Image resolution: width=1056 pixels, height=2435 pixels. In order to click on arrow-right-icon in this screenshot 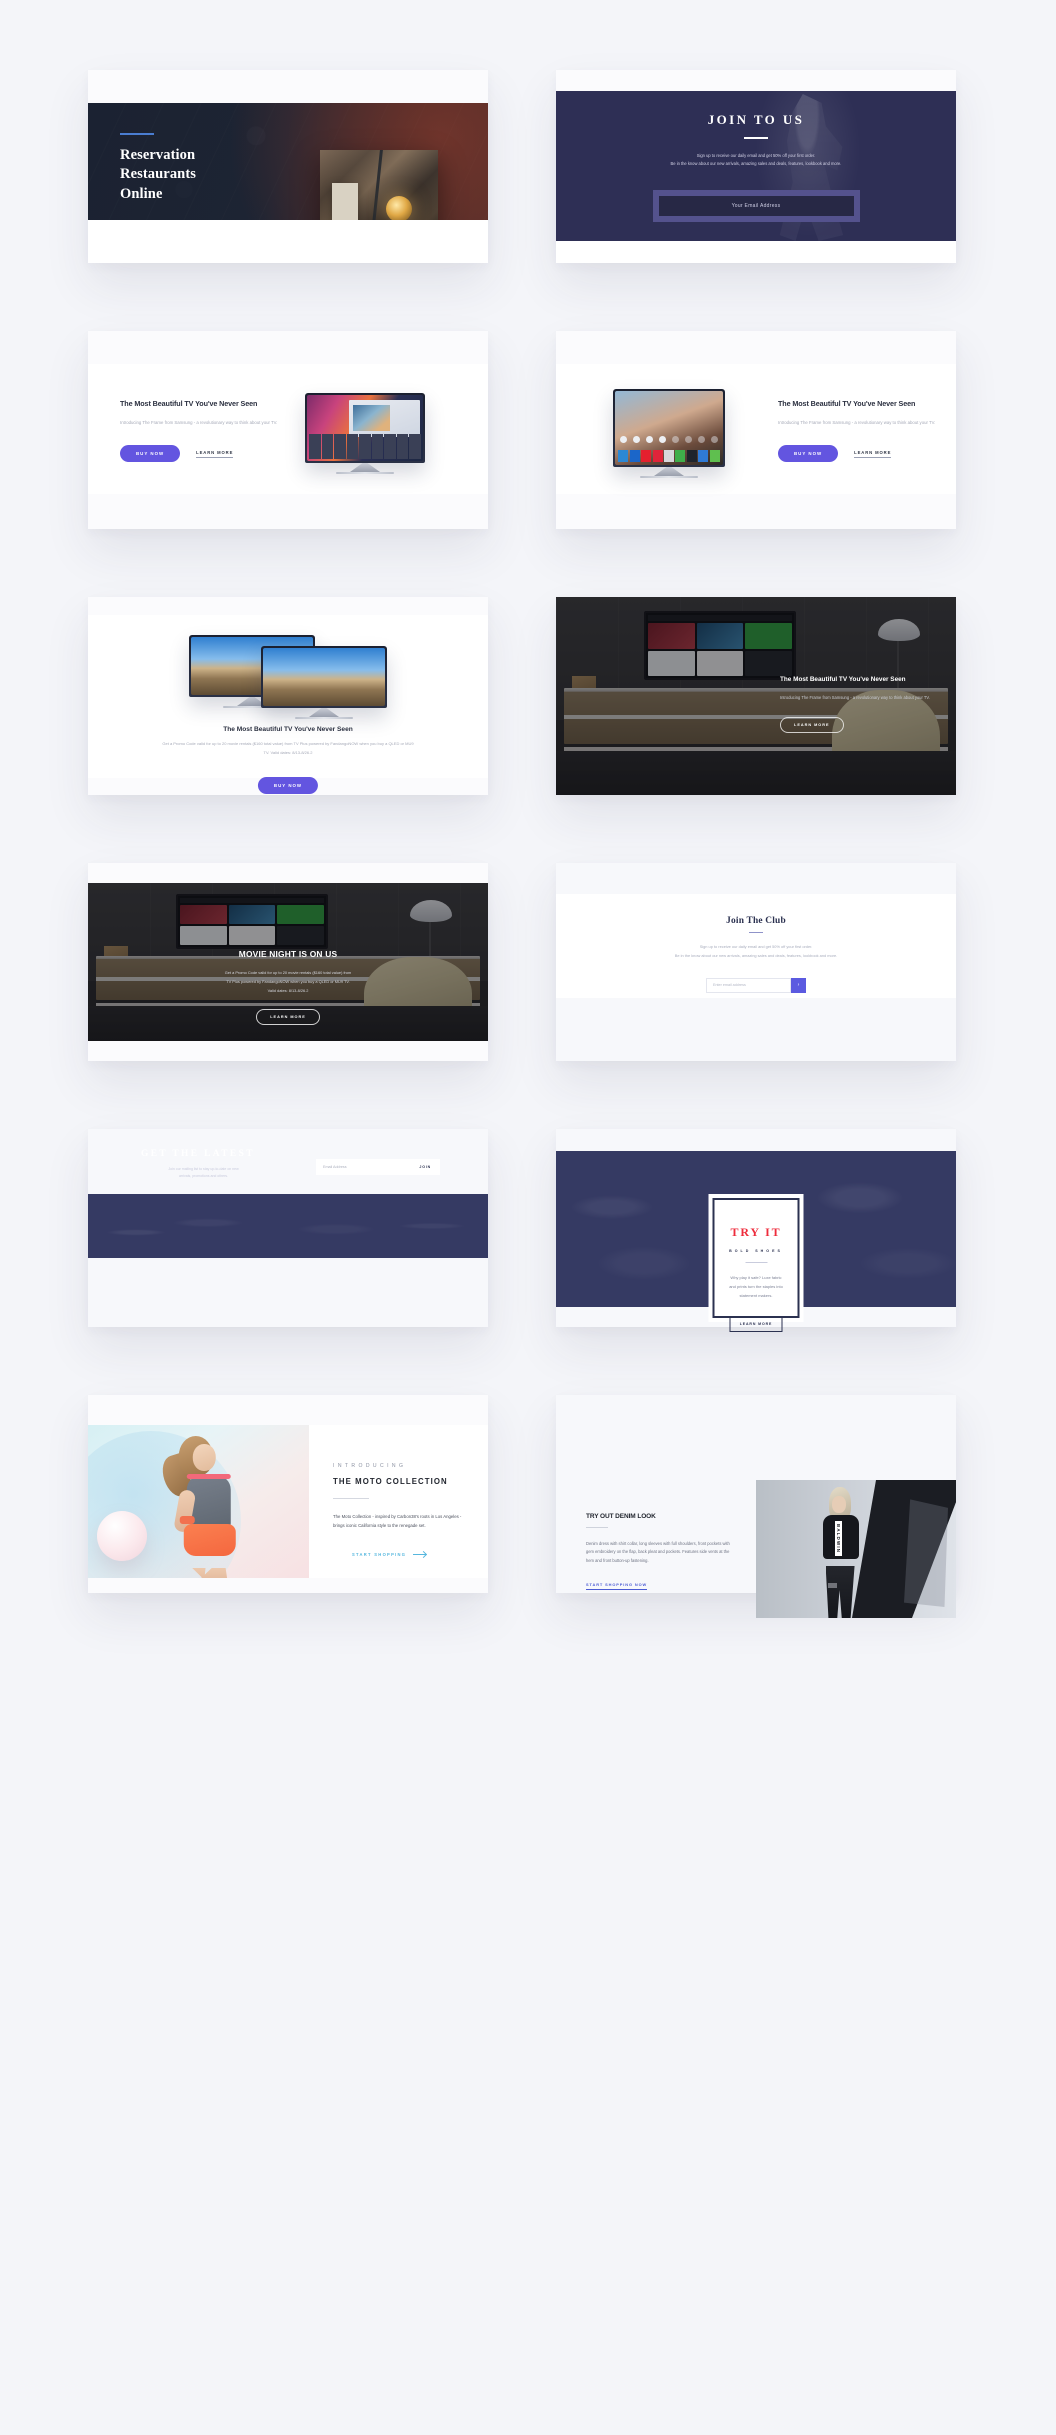, I will do `click(420, 1554)`.